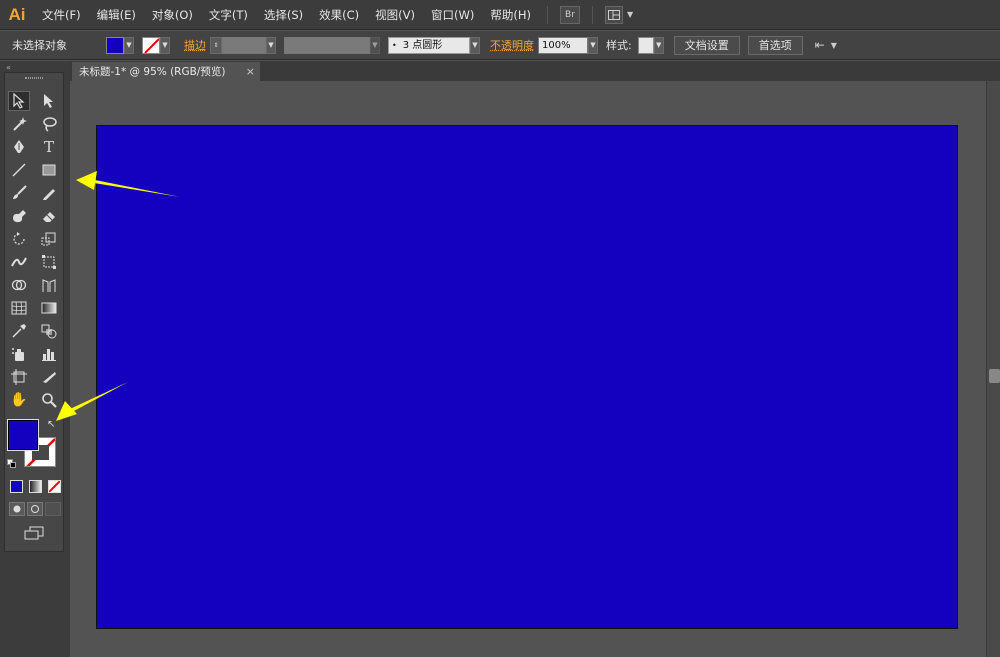 The height and width of the screenshot is (657, 1000). Describe the element at coordinates (128, 184) in the screenshot. I see `annotation-arrow-rectangle` at that location.